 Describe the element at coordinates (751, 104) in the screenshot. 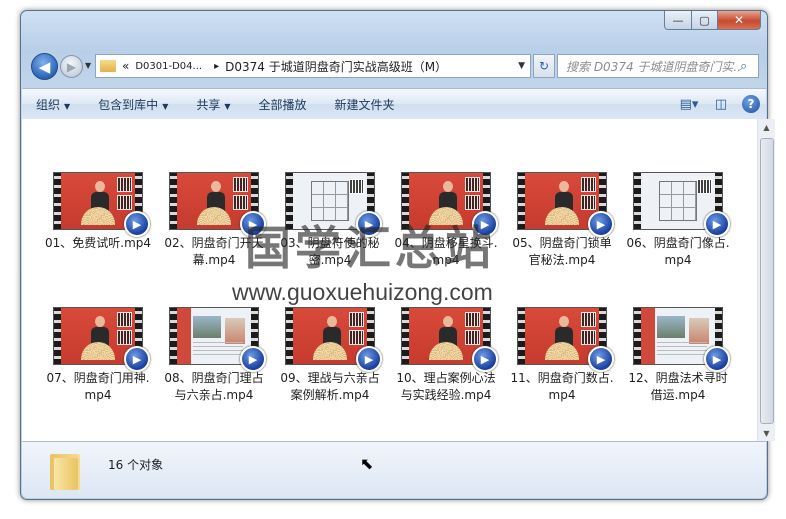

I see `help-icon: ?` at that location.